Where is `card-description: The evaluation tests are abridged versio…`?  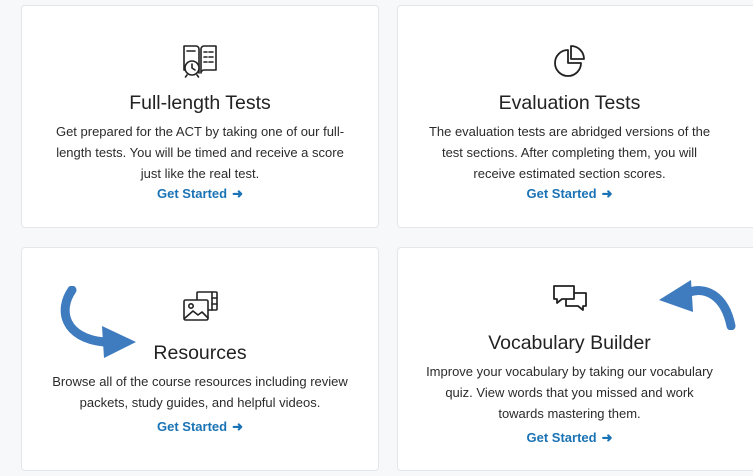
card-description: The evaluation tests are abridged versio… is located at coordinates (569, 152).